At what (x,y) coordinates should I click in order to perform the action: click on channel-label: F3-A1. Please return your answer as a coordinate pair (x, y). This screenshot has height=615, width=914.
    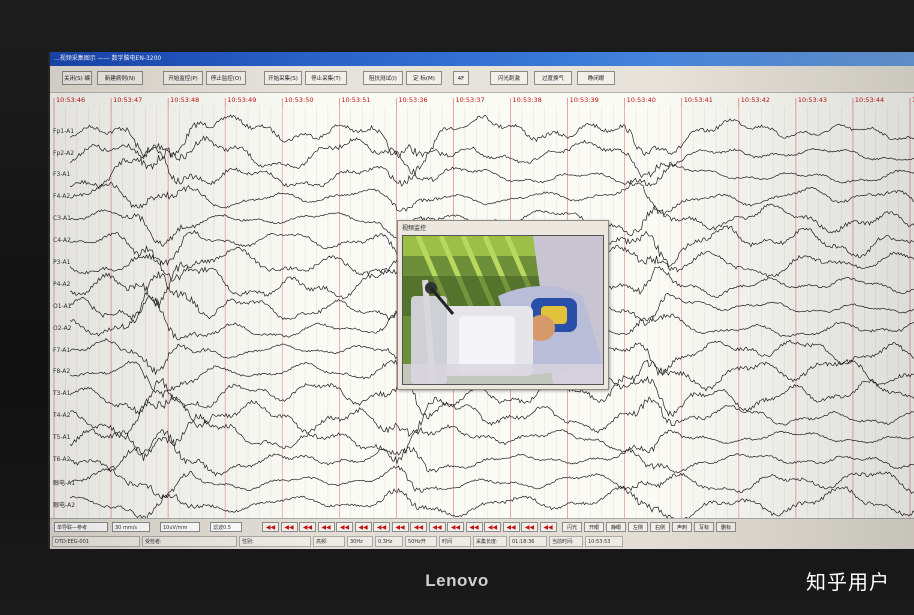
    Looking at the image, I should click on (62, 175).